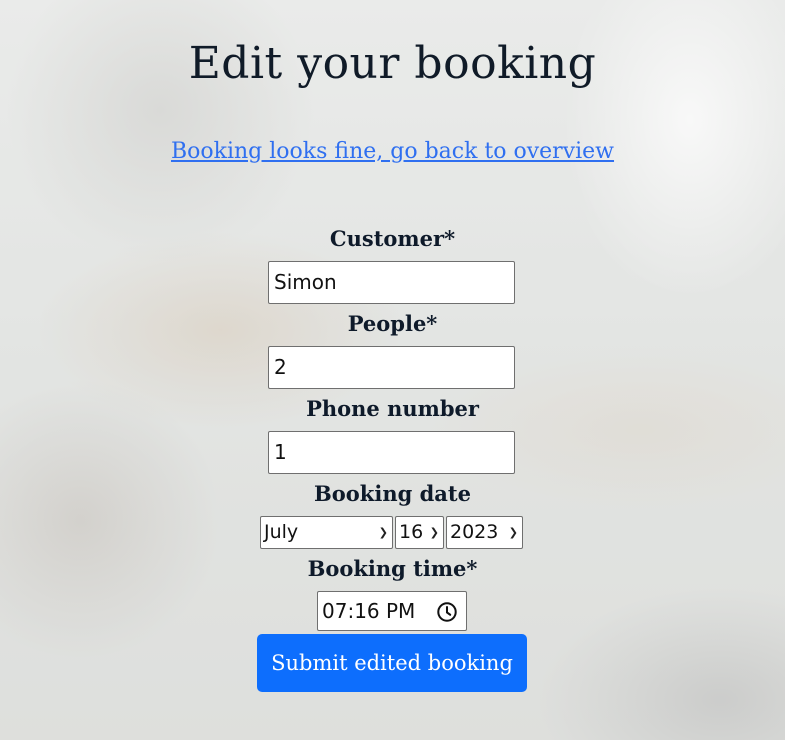  What do you see at coordinates (392, 323) in the screenshot?
I see `people-label: People*` at bounding box center [392, 323].